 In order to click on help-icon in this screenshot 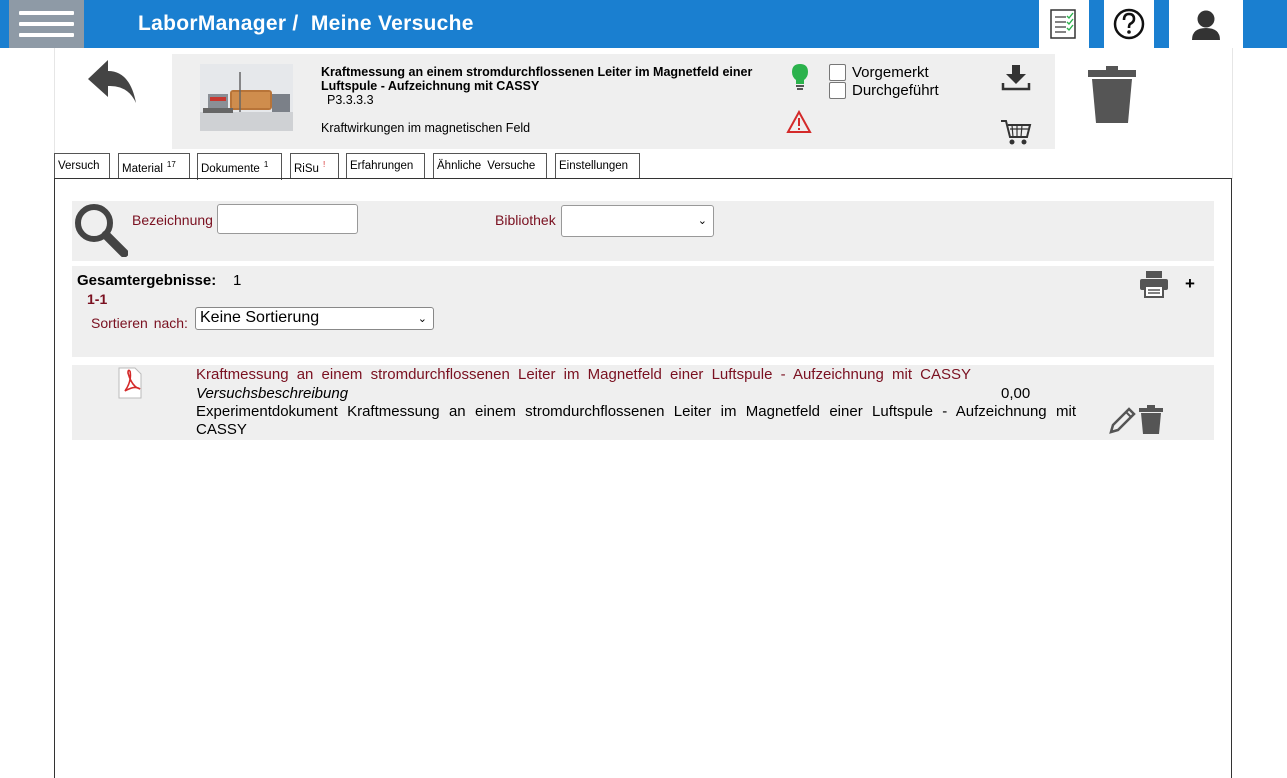, I will do `click(1129, 24)`.